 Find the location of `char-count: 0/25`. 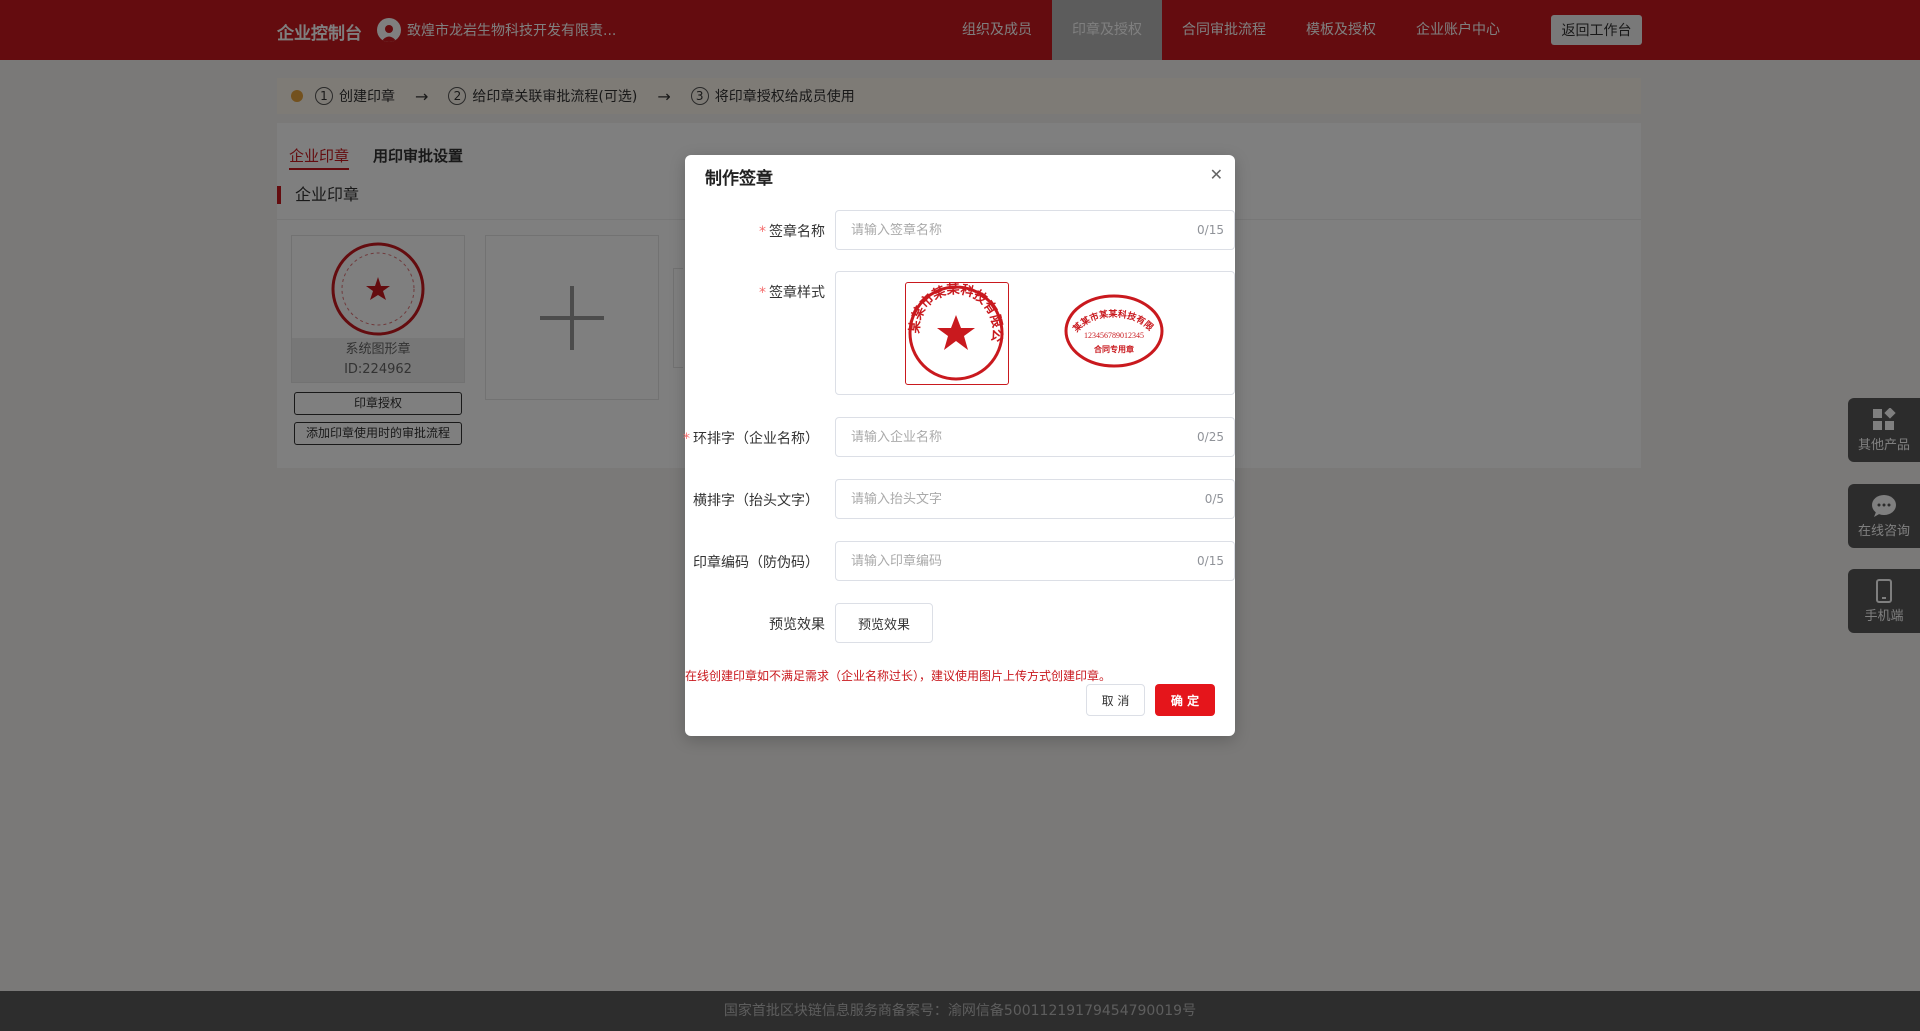

char-count: 0/25 is located at coordinates (1210, 437).